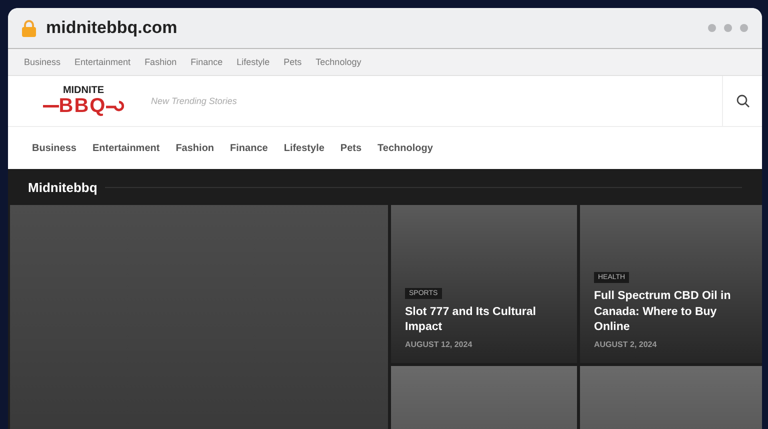 This screenshot has width=768, height=429. I want to click on main-nav-link: Business, so click(54, 148).